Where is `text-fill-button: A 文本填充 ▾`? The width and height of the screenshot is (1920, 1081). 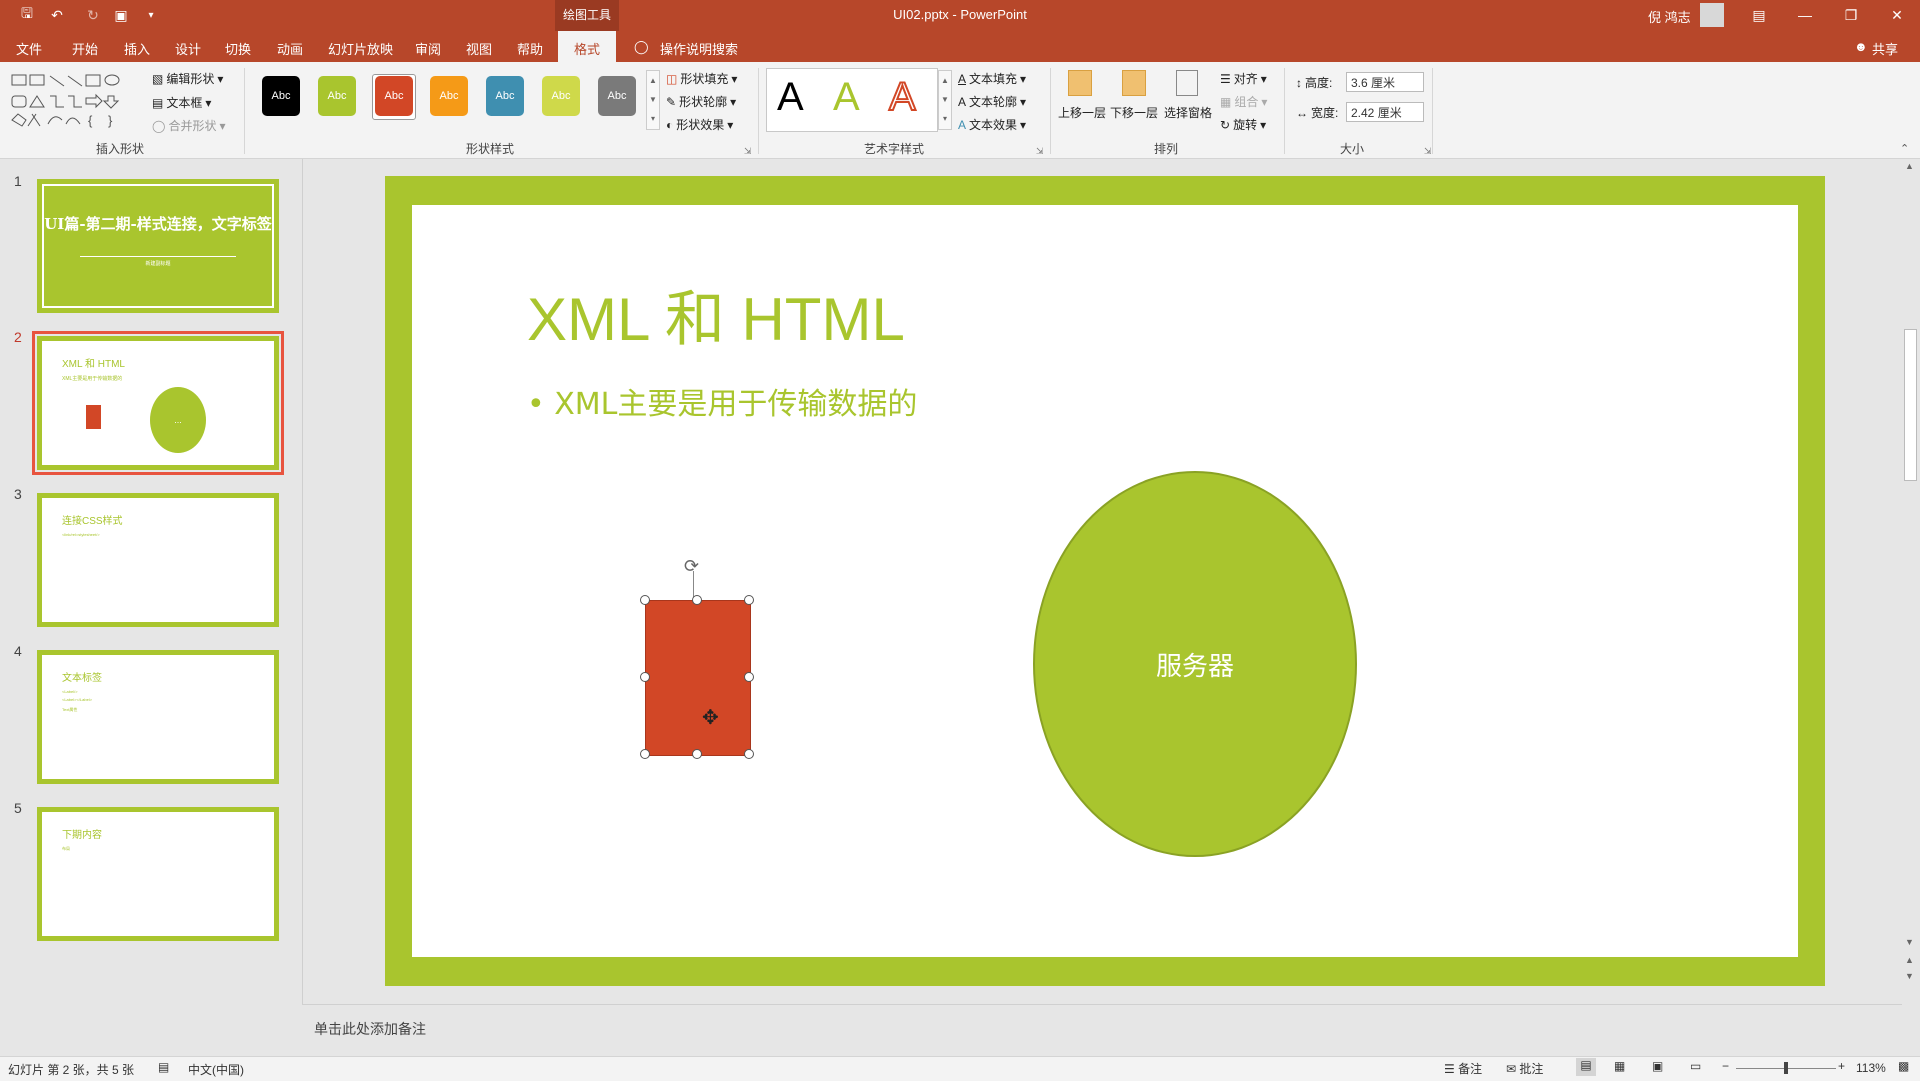
text-fill-button: A 文本填充 ▾ is located at coordinates (992, 78).